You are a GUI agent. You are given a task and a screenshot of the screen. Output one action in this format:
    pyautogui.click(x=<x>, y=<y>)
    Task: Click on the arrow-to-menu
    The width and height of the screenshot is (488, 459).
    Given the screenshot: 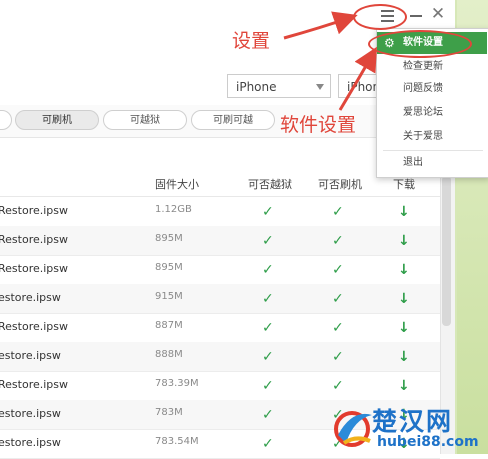 What is the action you would take?
    pyautogui.click(x=320, y=25)
    